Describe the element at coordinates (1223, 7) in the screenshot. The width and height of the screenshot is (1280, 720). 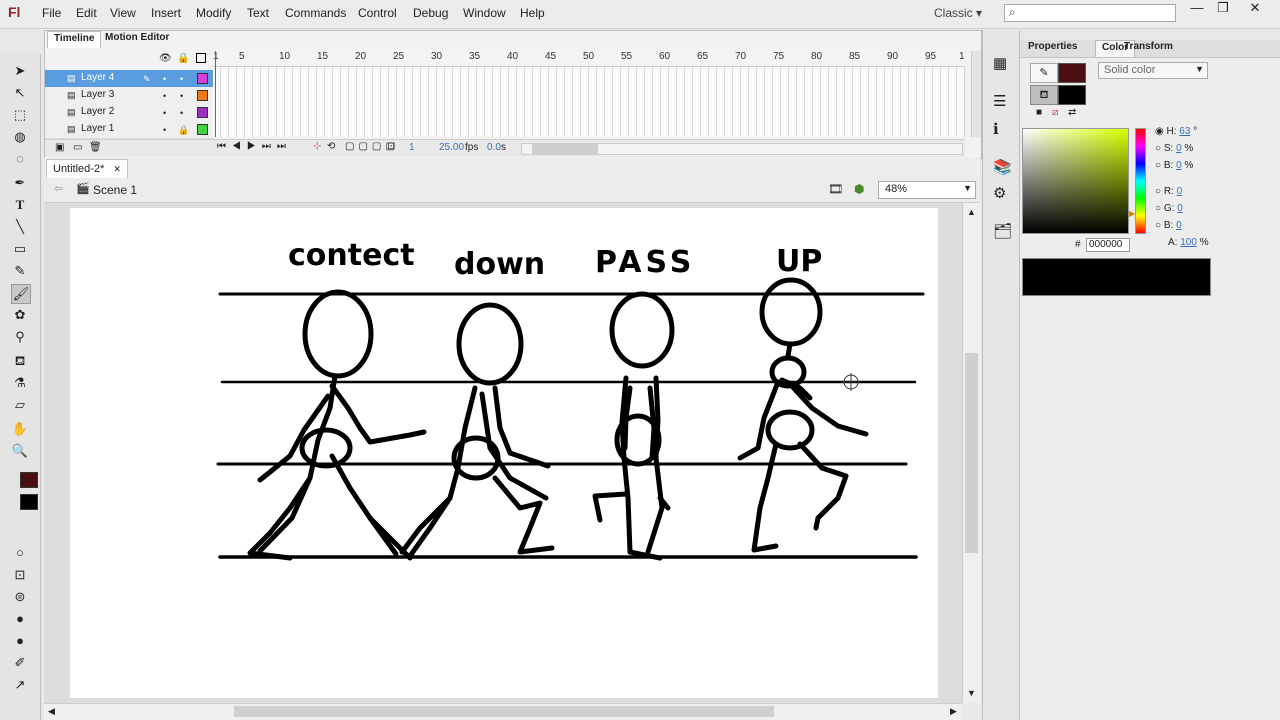
I see `maximize-button: ❐` at that location.